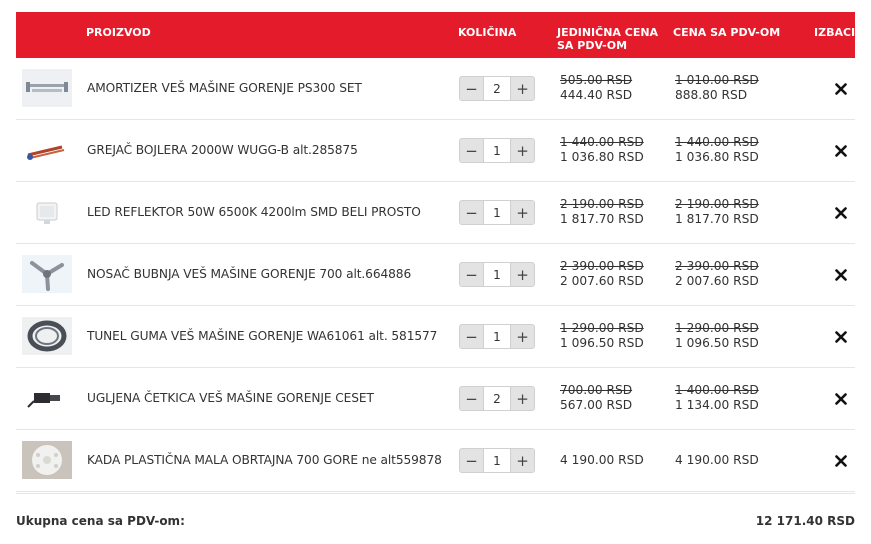 Image resolution: width=871 pixels, height=544 pixels. What do you see at coordinates (835, 32) in the screenshot?
I see `header-remove: IZBACI` at bounding box center [835, 32].